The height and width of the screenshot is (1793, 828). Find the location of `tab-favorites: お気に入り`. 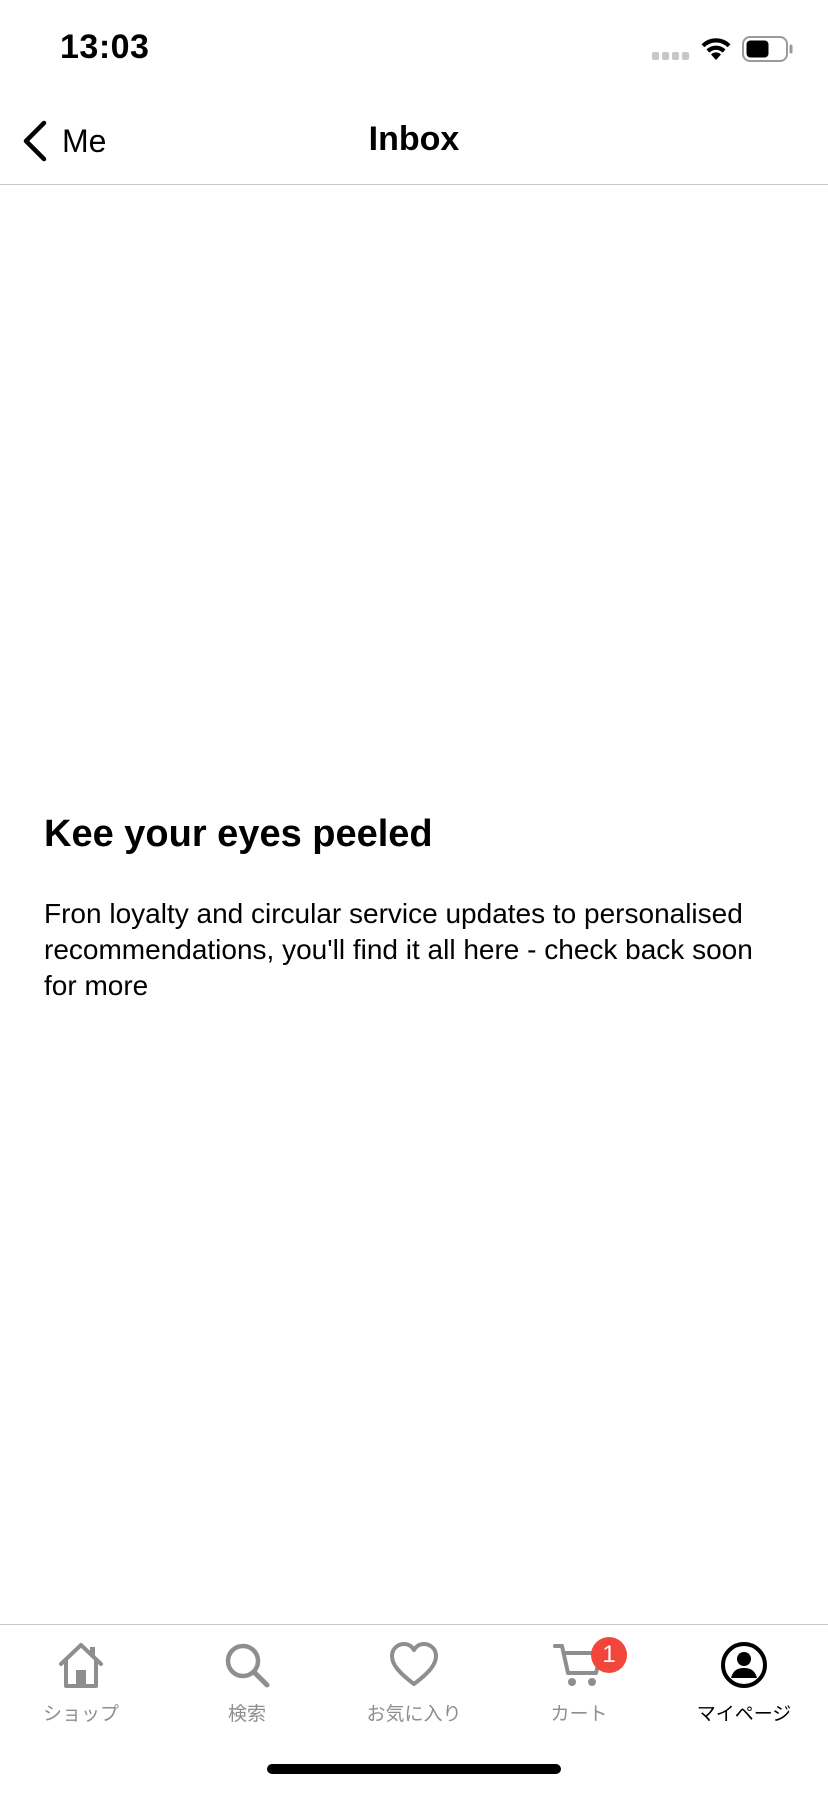

tab-favorites: お気に入り is located at coordinates (414, 1689).